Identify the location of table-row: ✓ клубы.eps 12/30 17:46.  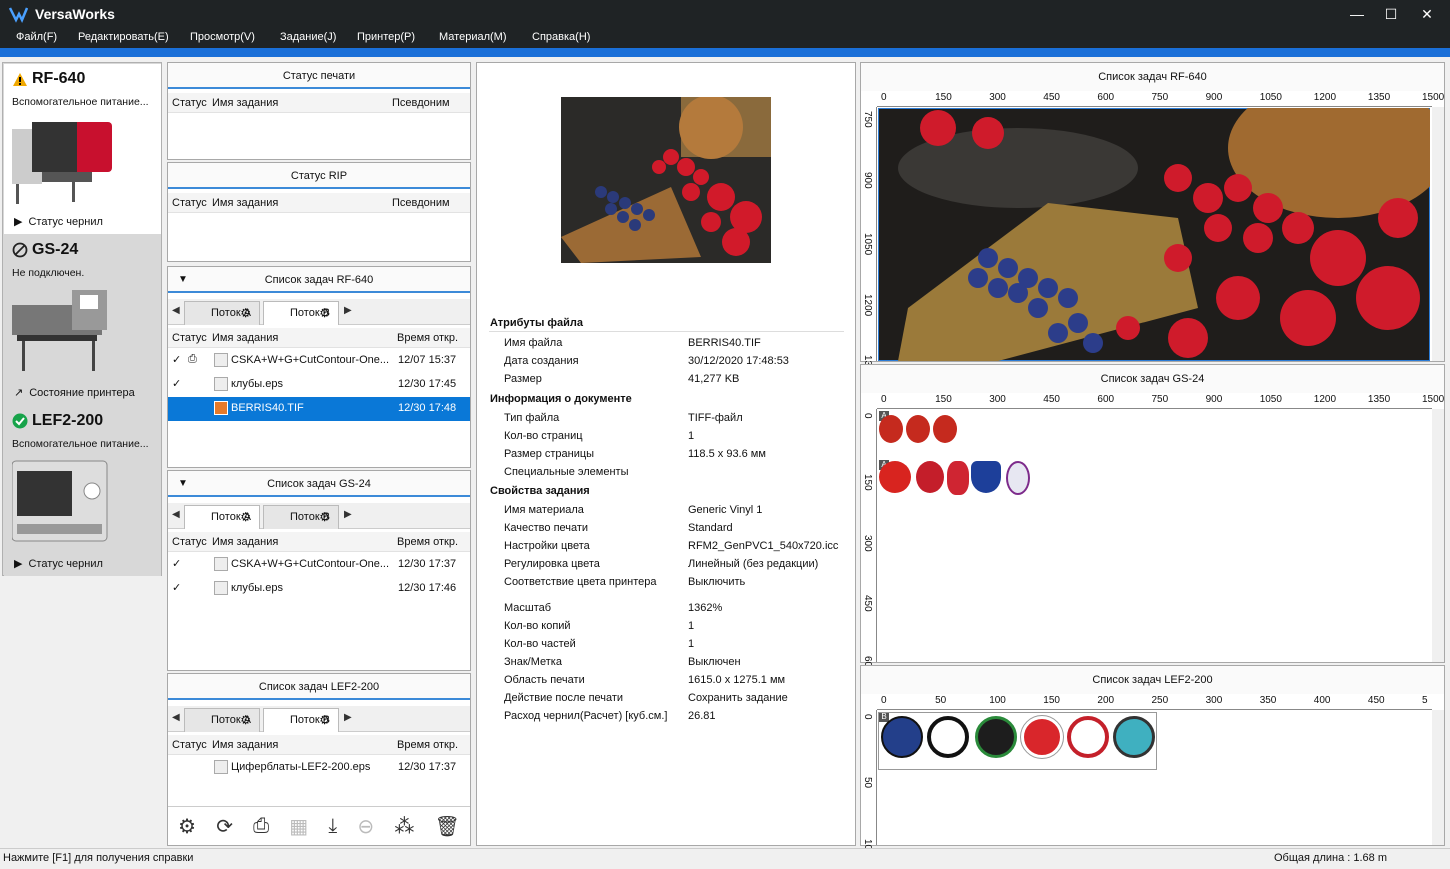
(319, 589).